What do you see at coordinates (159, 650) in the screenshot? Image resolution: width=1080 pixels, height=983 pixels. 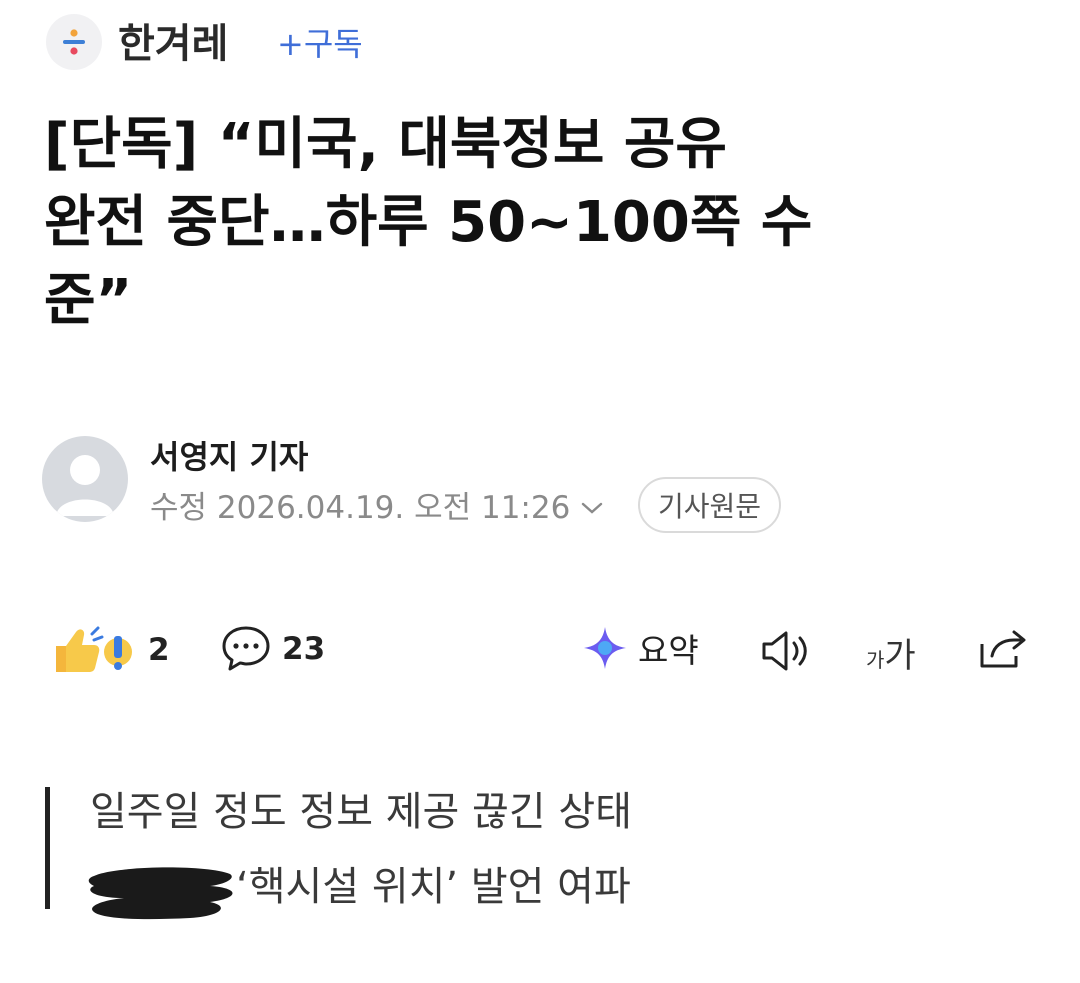 I see `reaction-count: 2` at bounding box center [159, 650].